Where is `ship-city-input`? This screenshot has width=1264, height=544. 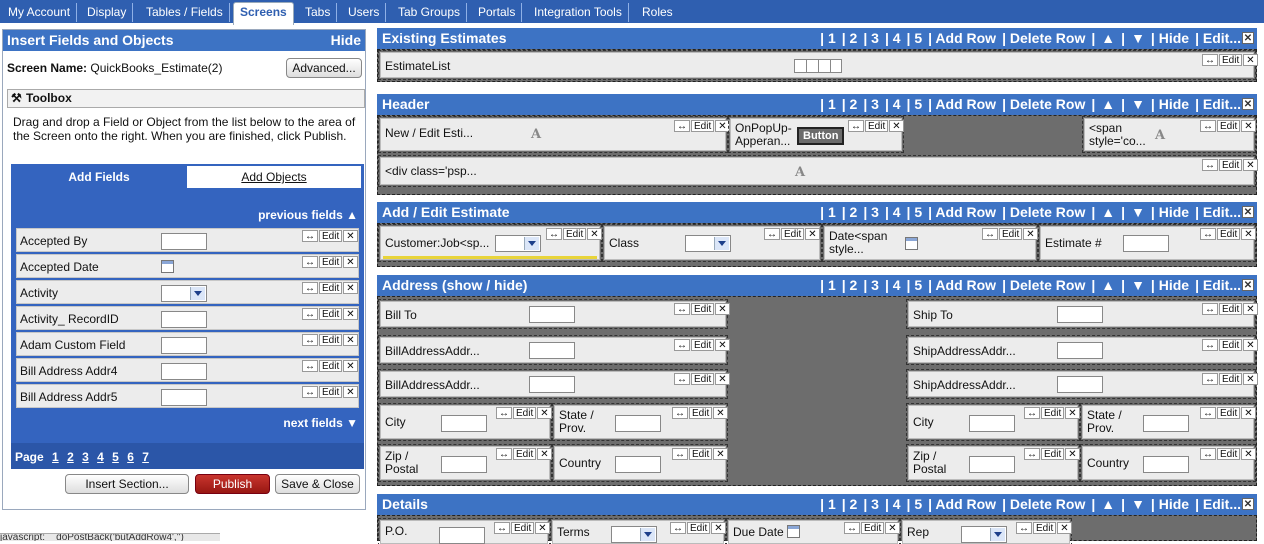
ship-city-input is located at coordinates (992, 423).